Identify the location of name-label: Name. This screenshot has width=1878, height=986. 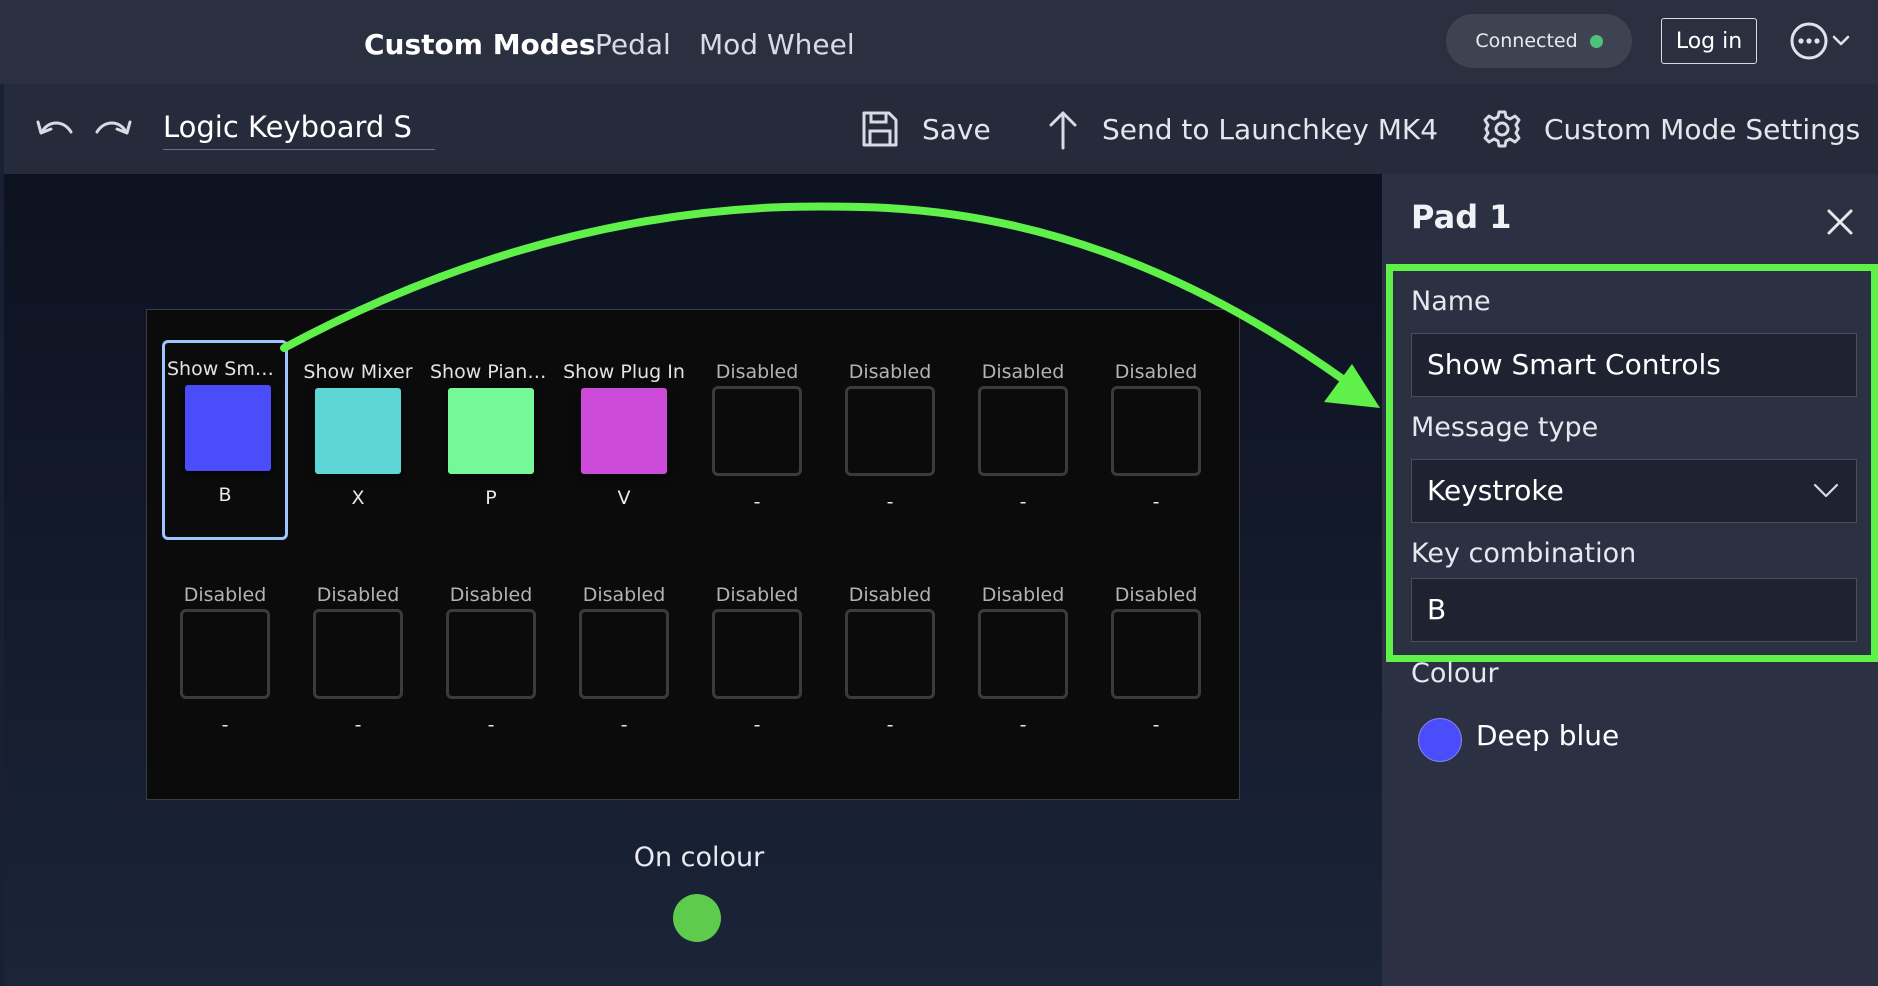
(1451, 301).